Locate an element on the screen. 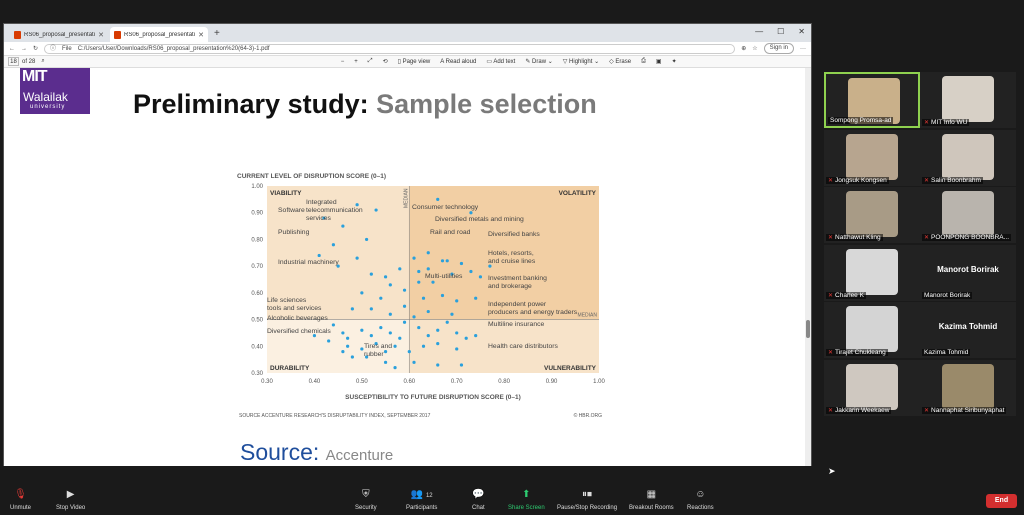 The height and width of the screenshot is (515, 1024). x-tick-label: 0.70 is located at coordinates (457, 382).